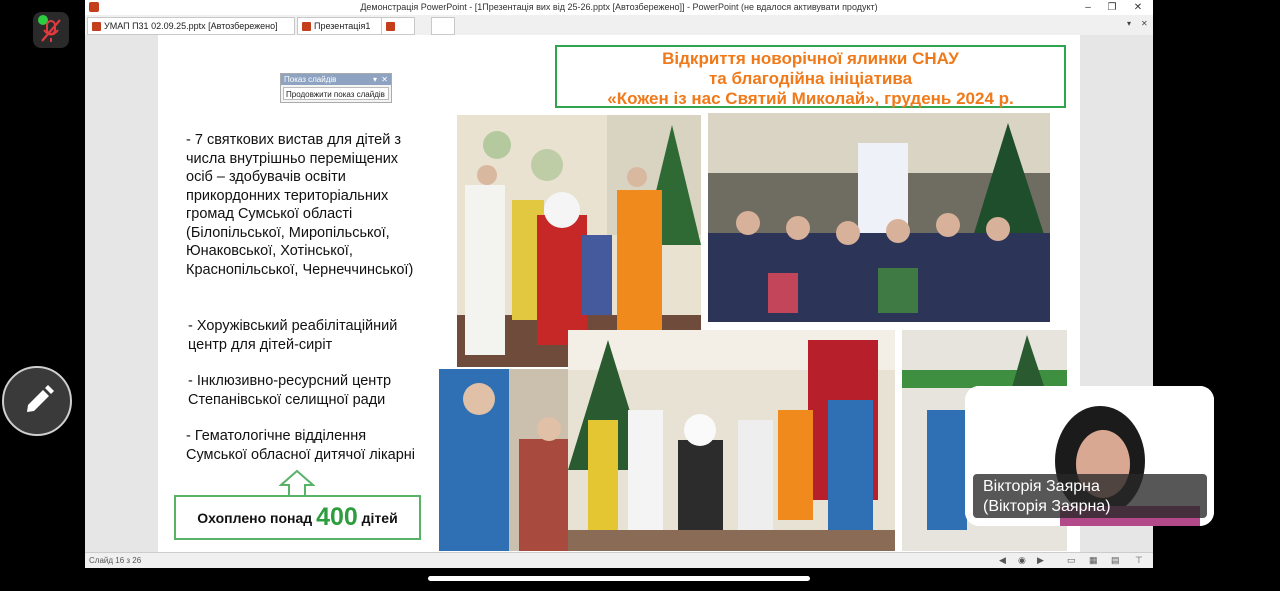 Image resolution: width=1280 pixels, height=591 pixels. I want to click on headline-line-2: та благодійна ініціатива, so click(810, 78).